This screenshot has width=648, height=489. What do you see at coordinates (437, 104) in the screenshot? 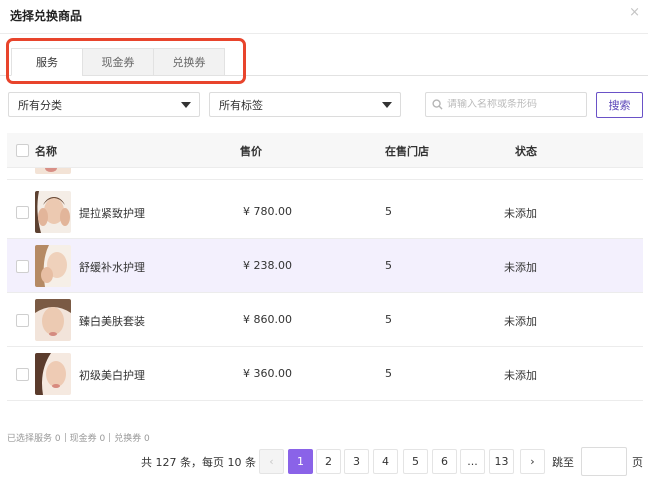
I see `search-icon` at bounding box center [437, 104].